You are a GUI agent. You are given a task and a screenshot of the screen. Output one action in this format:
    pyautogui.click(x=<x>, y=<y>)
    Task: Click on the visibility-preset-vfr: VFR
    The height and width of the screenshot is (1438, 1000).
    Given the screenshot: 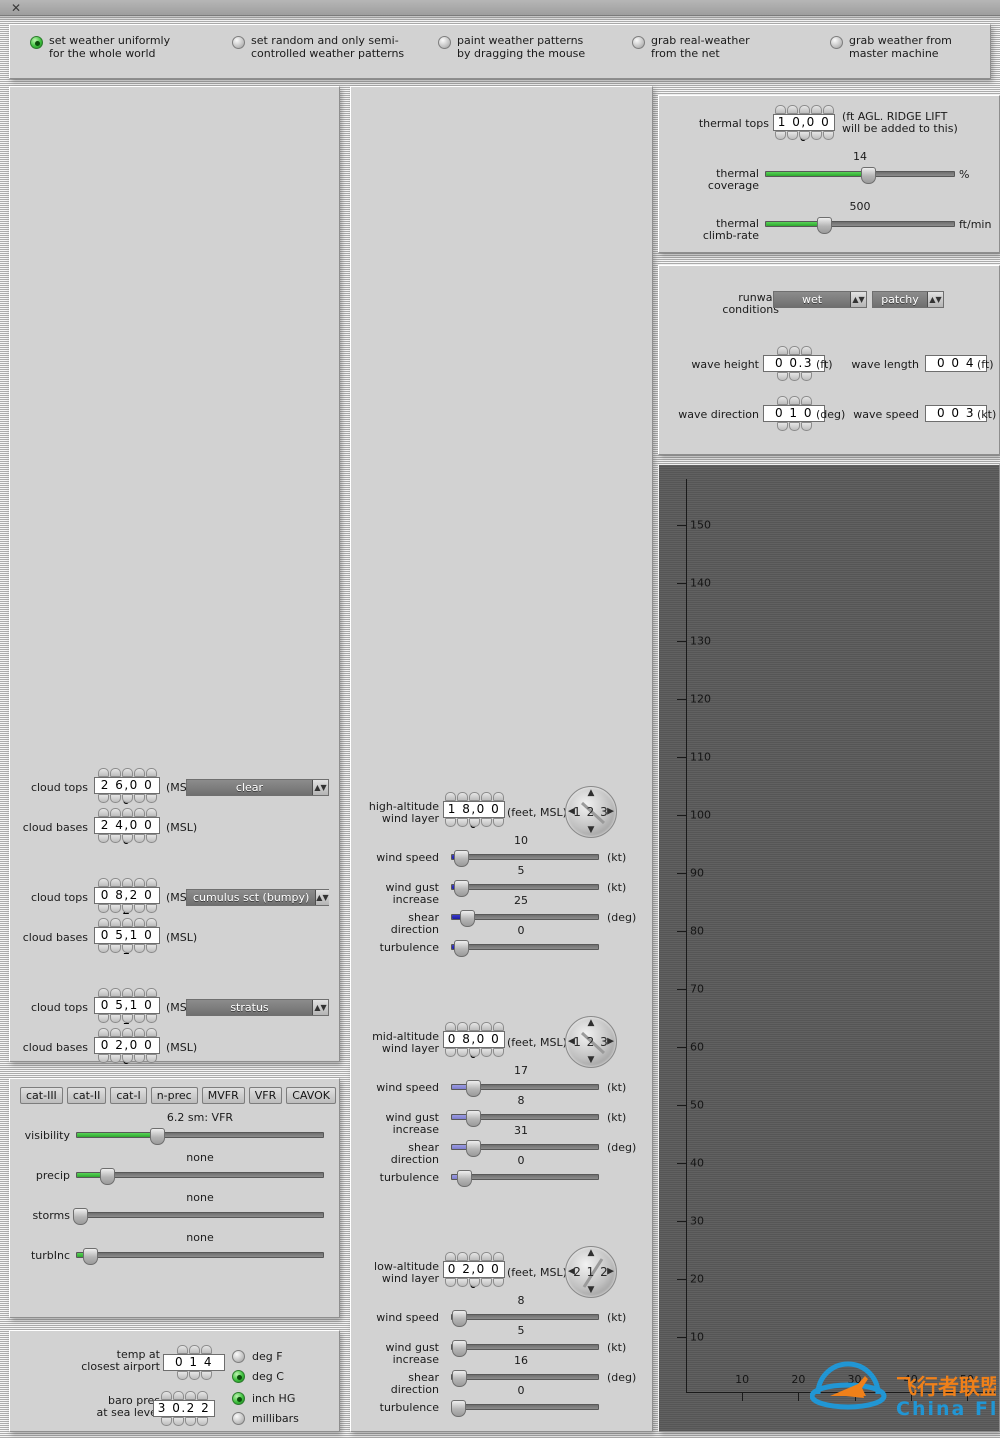 What is the action you would take?
    pyautogui.click(x=265, y=1095)
    